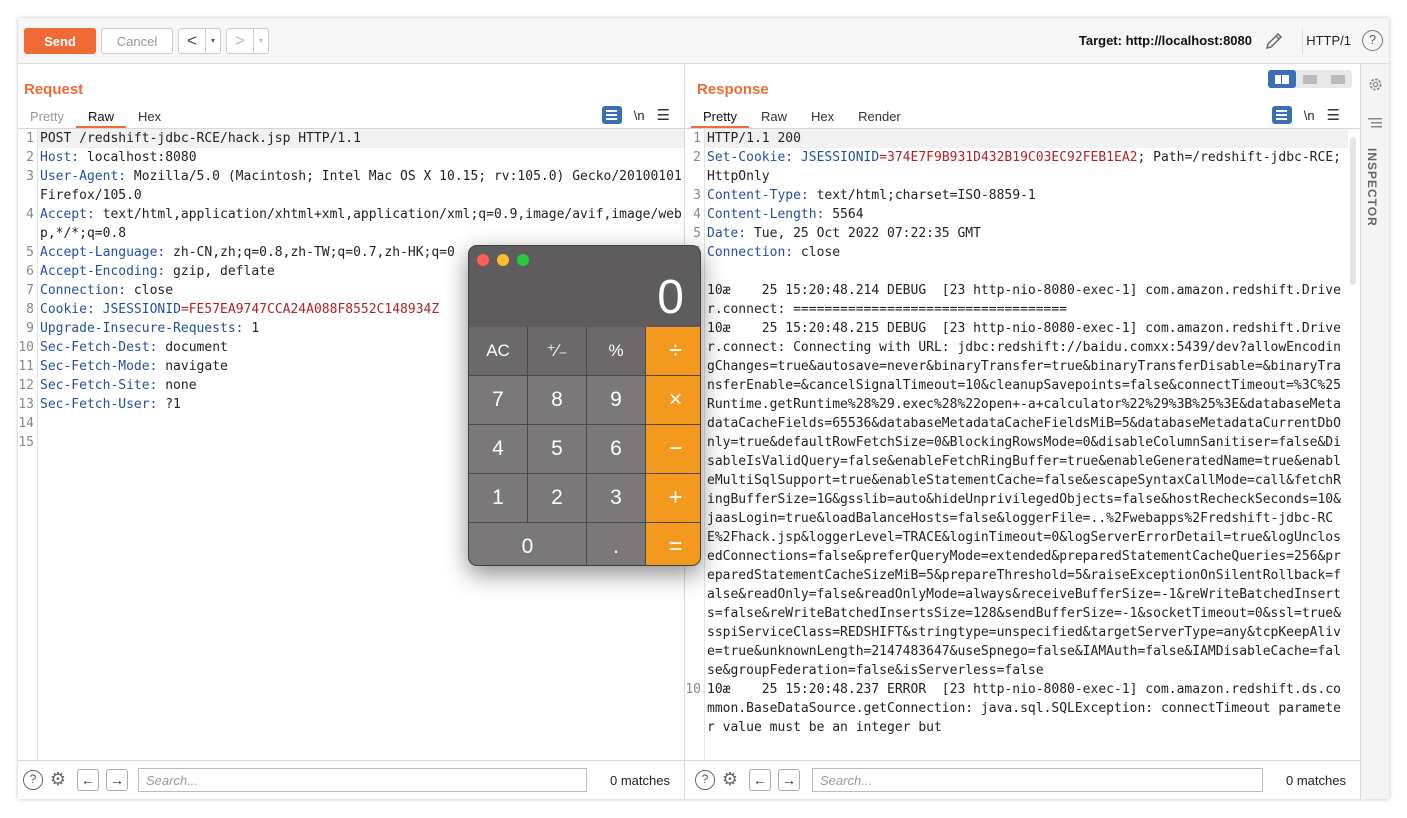 This screenshot has height=818, width=1407. I want to click on response-tab-pretty: Pretty, so click(720, 117).